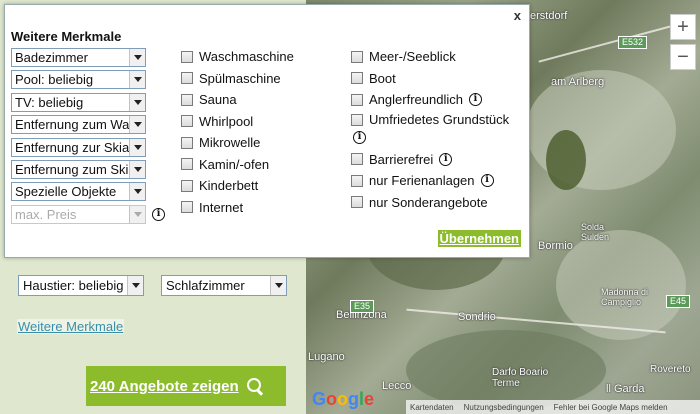 This screenshot has width=700, height=414. Describe the element at coordinates (205, 285) in the screenshot. I see `bedrooms-select-value: Schlafzimmer` at that location.